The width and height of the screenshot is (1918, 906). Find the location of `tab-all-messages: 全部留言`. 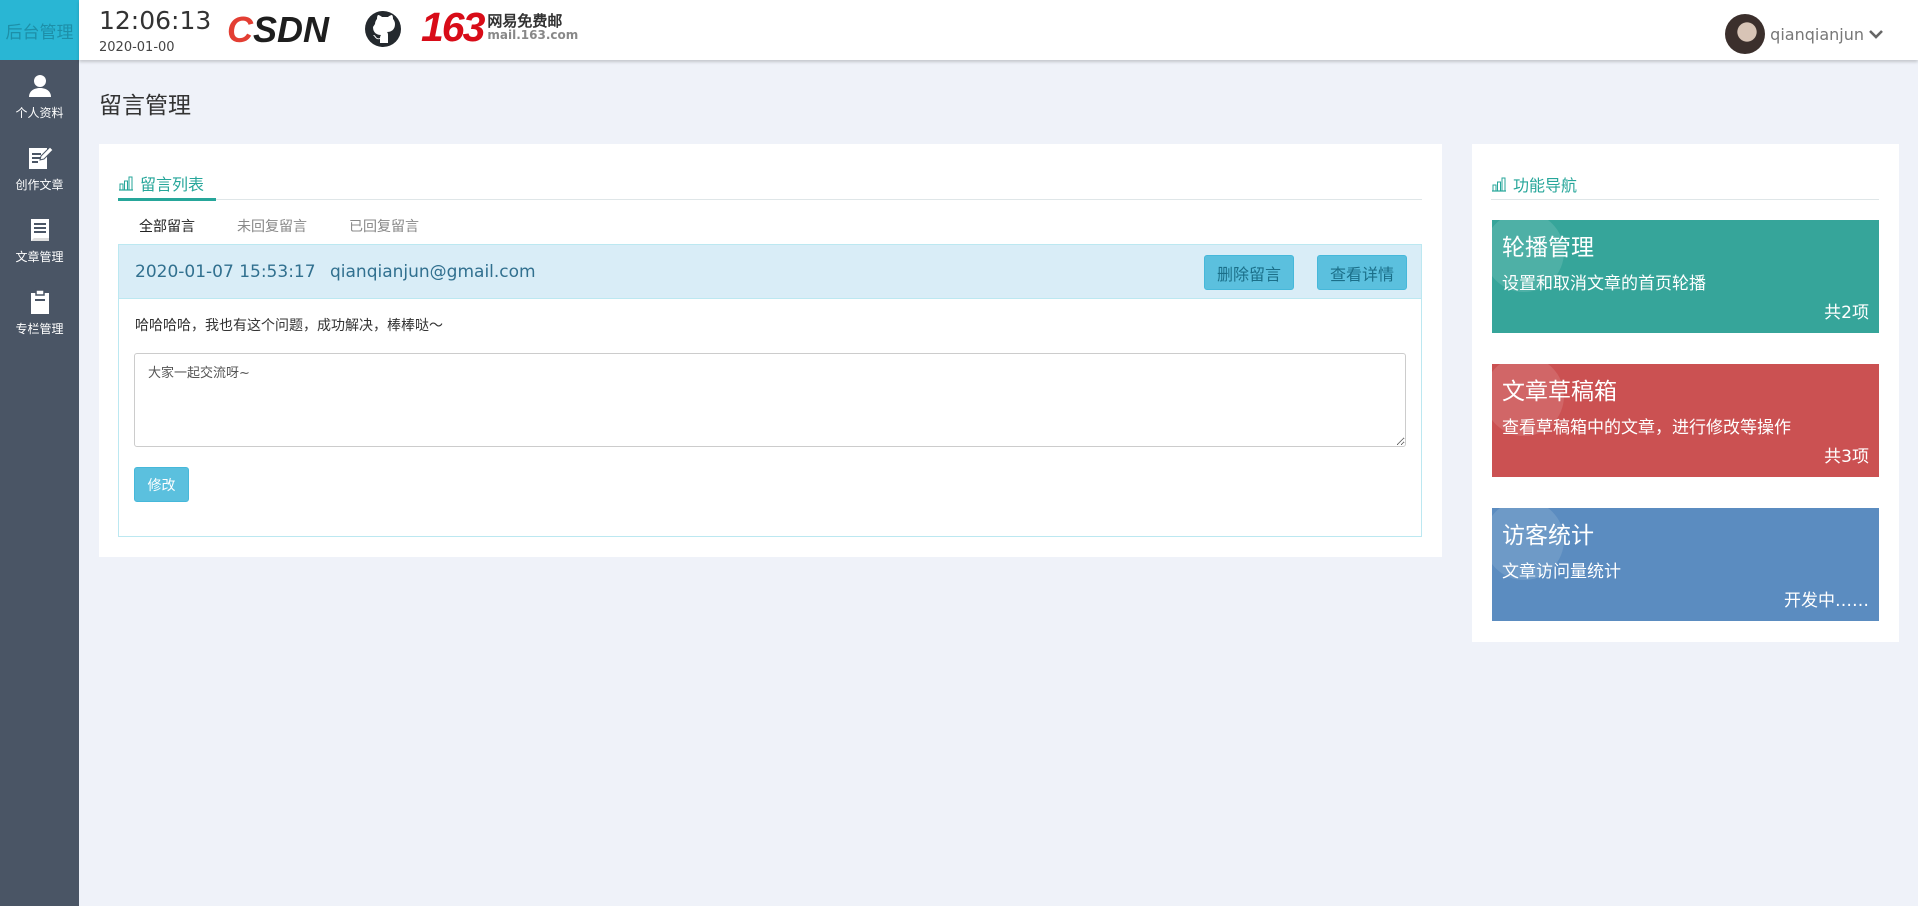

tab-all-messages: 全部留言 is located at coordinates (167, 226).